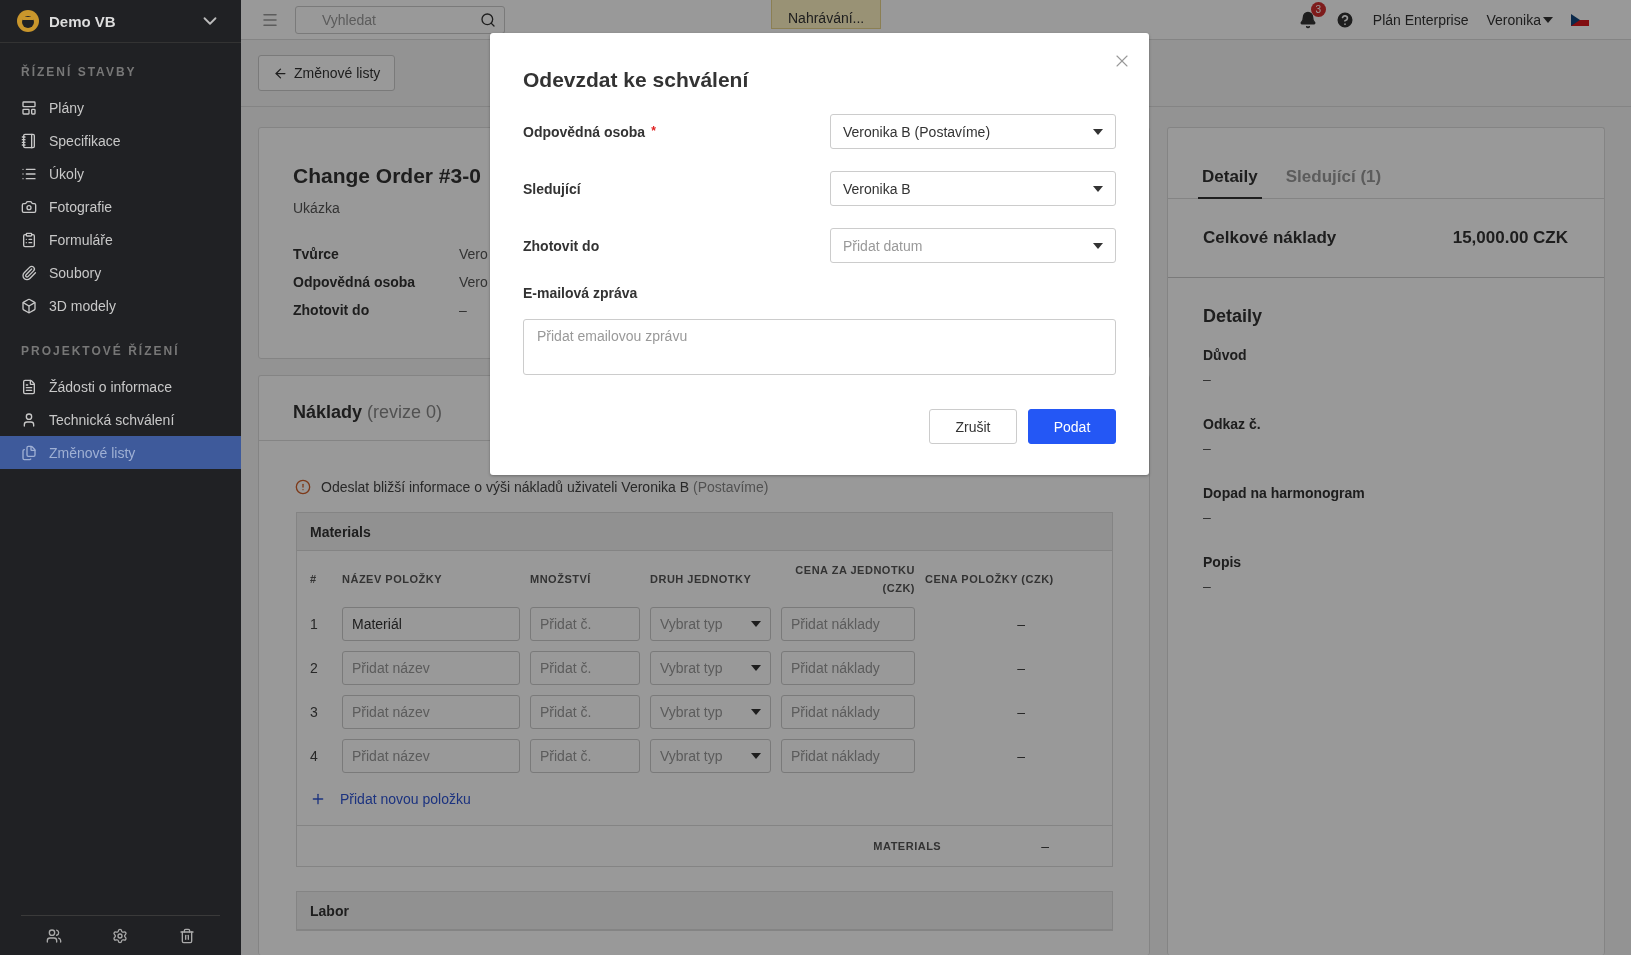  What do you see at coordinates (1045, 846) in the screenshot?
I see `subtotal-value: –` at bounding box center [1045, 846].